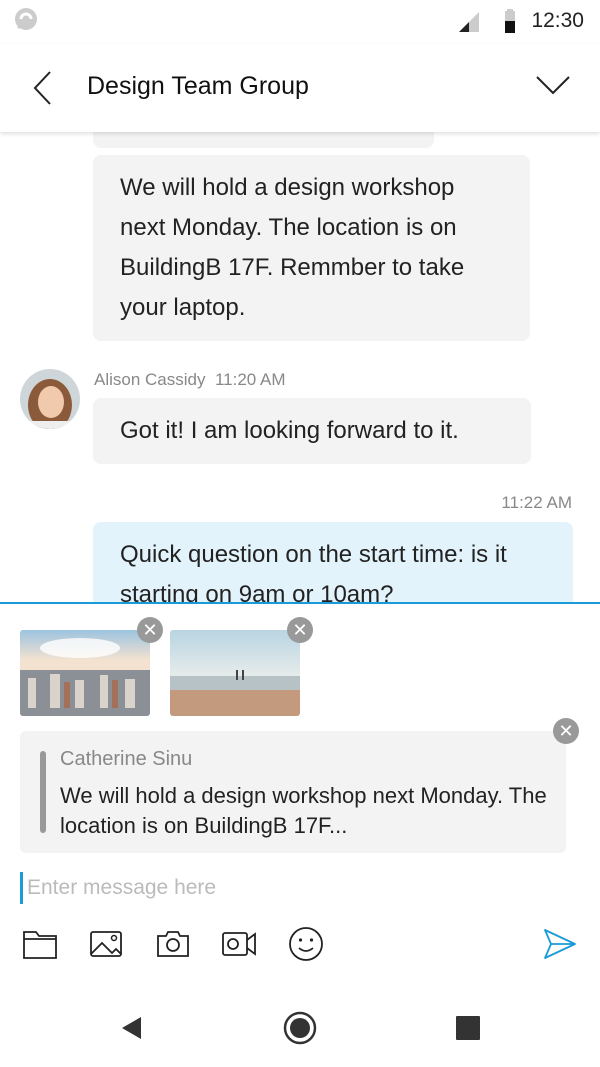  Describe the element at coordinates (560, 944) in the screenshot. I see `send-icon` at that location.